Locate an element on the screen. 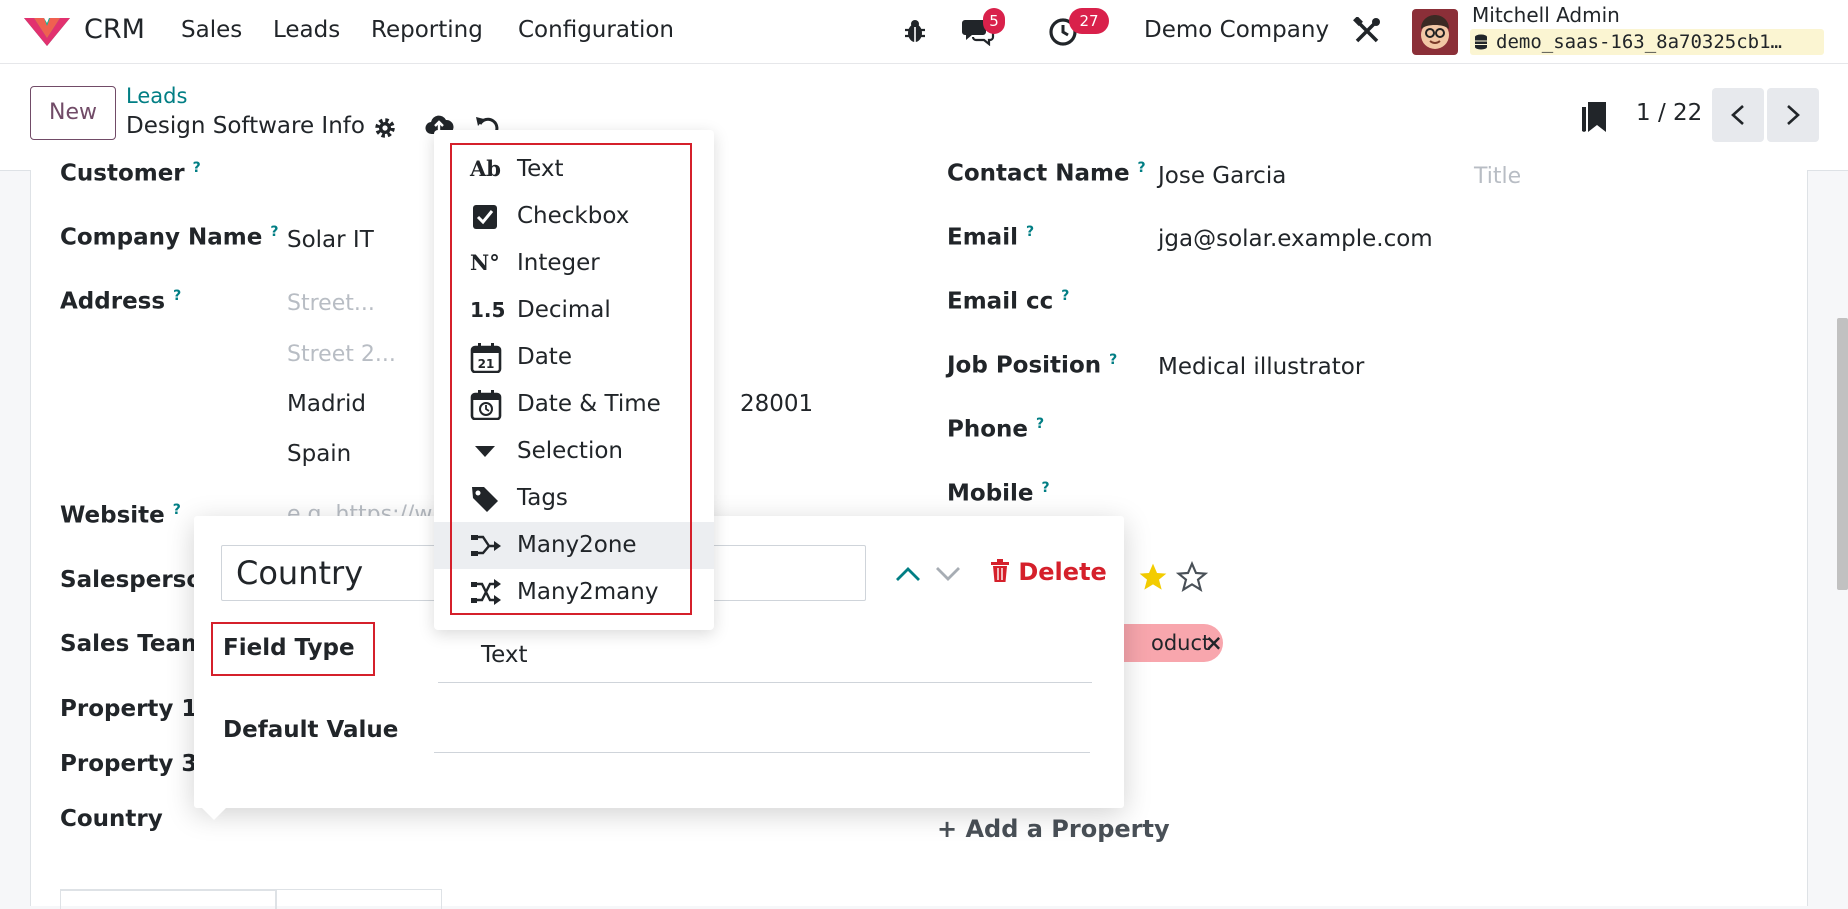  default-value-label: Default Value is located at coordinates (311, 730).